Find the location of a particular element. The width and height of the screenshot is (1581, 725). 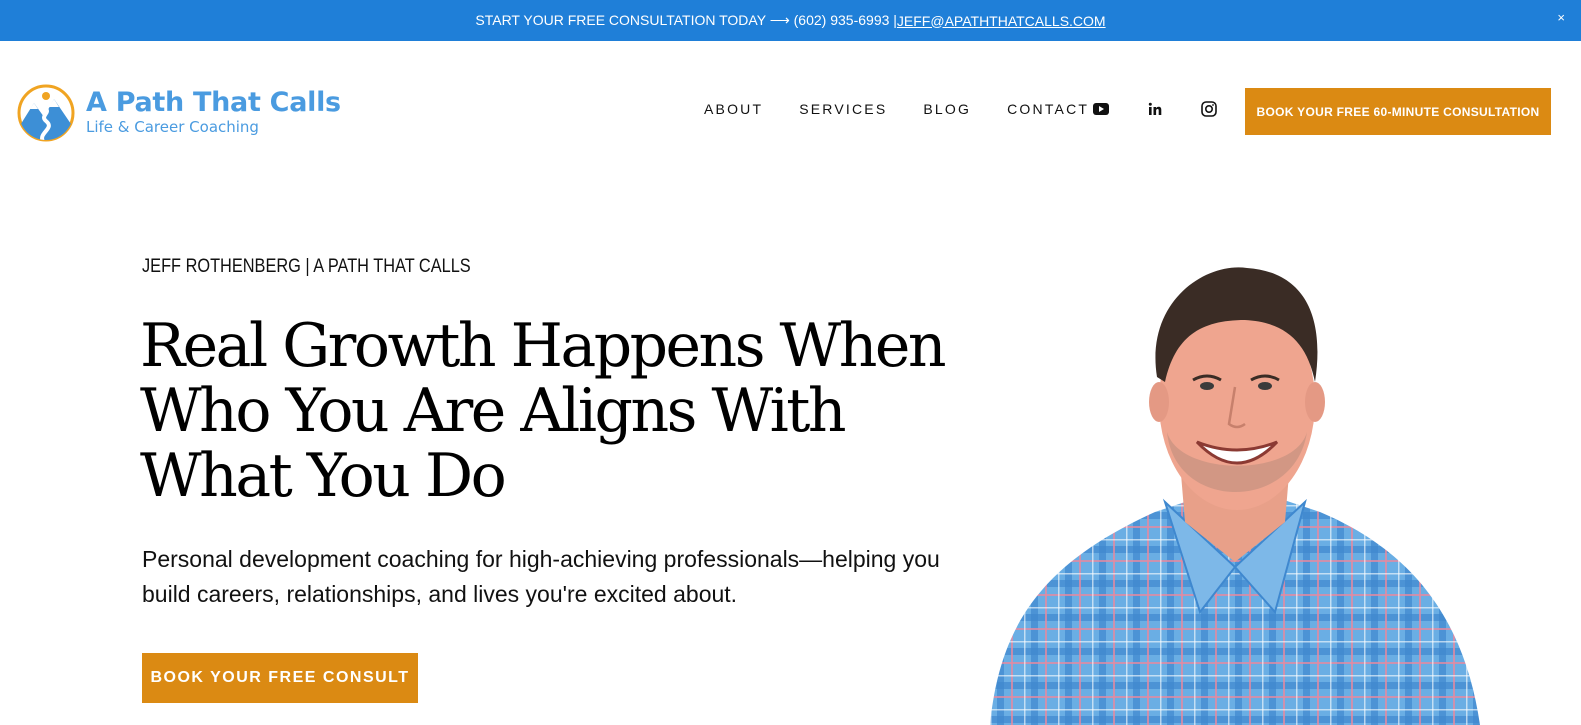

book-free-consult-button: BOOK YOUR FREE CONSULT is located at coordinates (280, 678).